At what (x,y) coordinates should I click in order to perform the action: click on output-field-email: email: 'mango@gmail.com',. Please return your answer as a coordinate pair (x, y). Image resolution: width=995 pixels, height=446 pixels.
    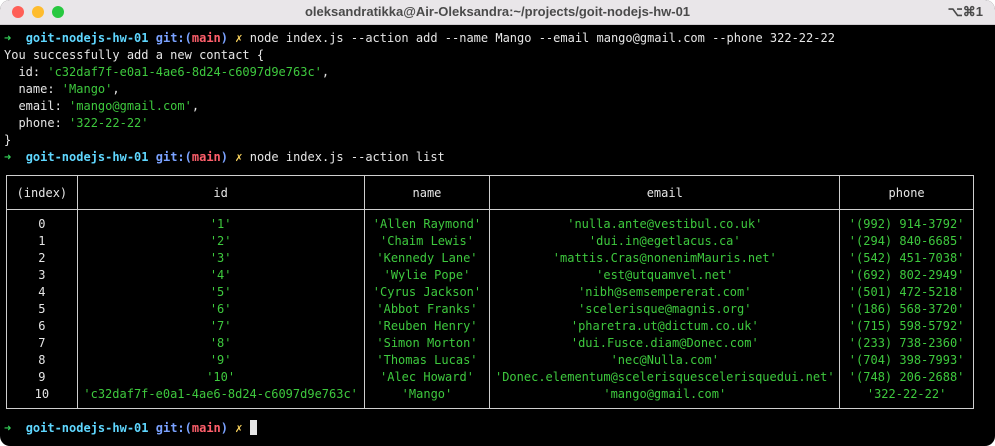
    Looking at the image, I should click on (101, 106).